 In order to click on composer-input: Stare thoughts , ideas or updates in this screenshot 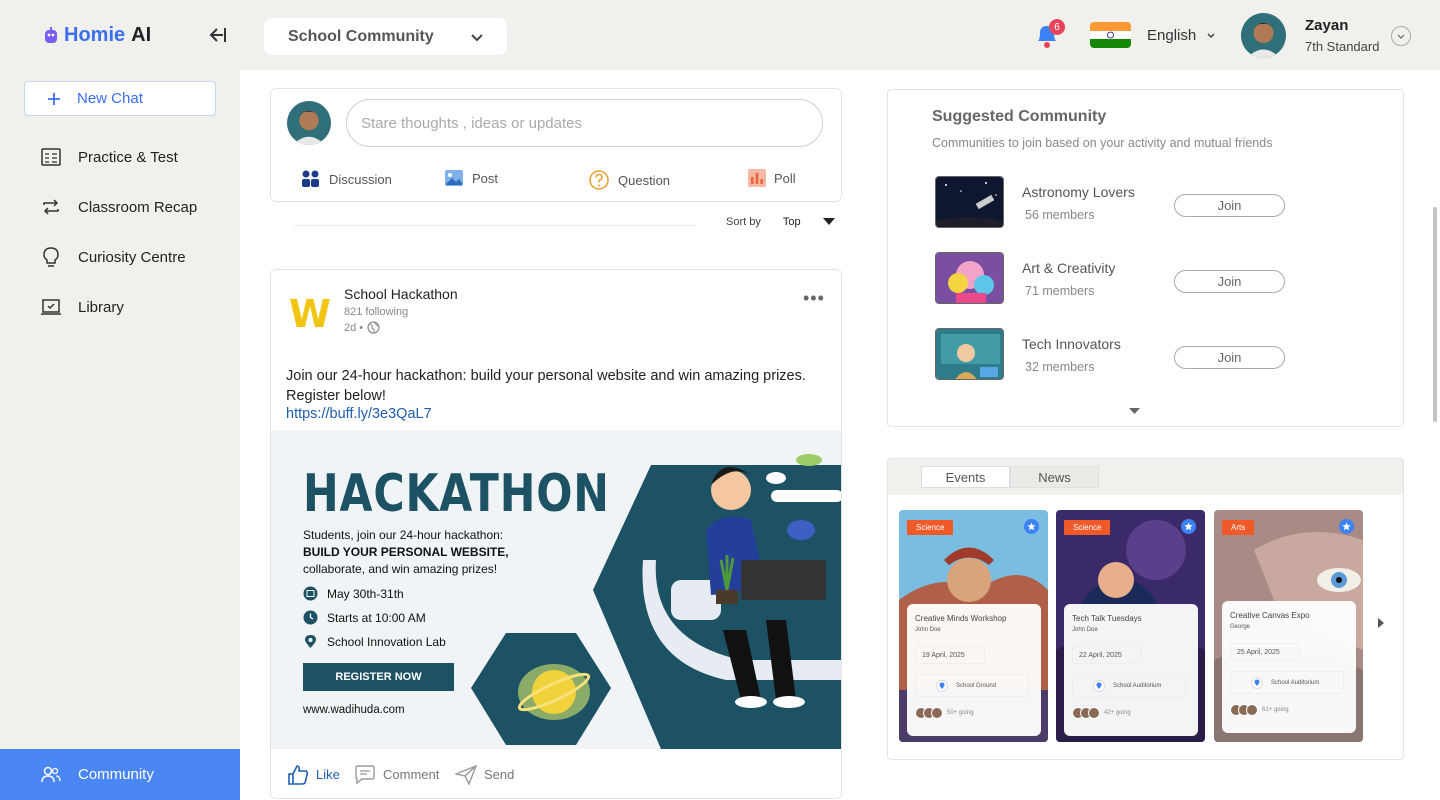, I will do `click(584, 123)`.